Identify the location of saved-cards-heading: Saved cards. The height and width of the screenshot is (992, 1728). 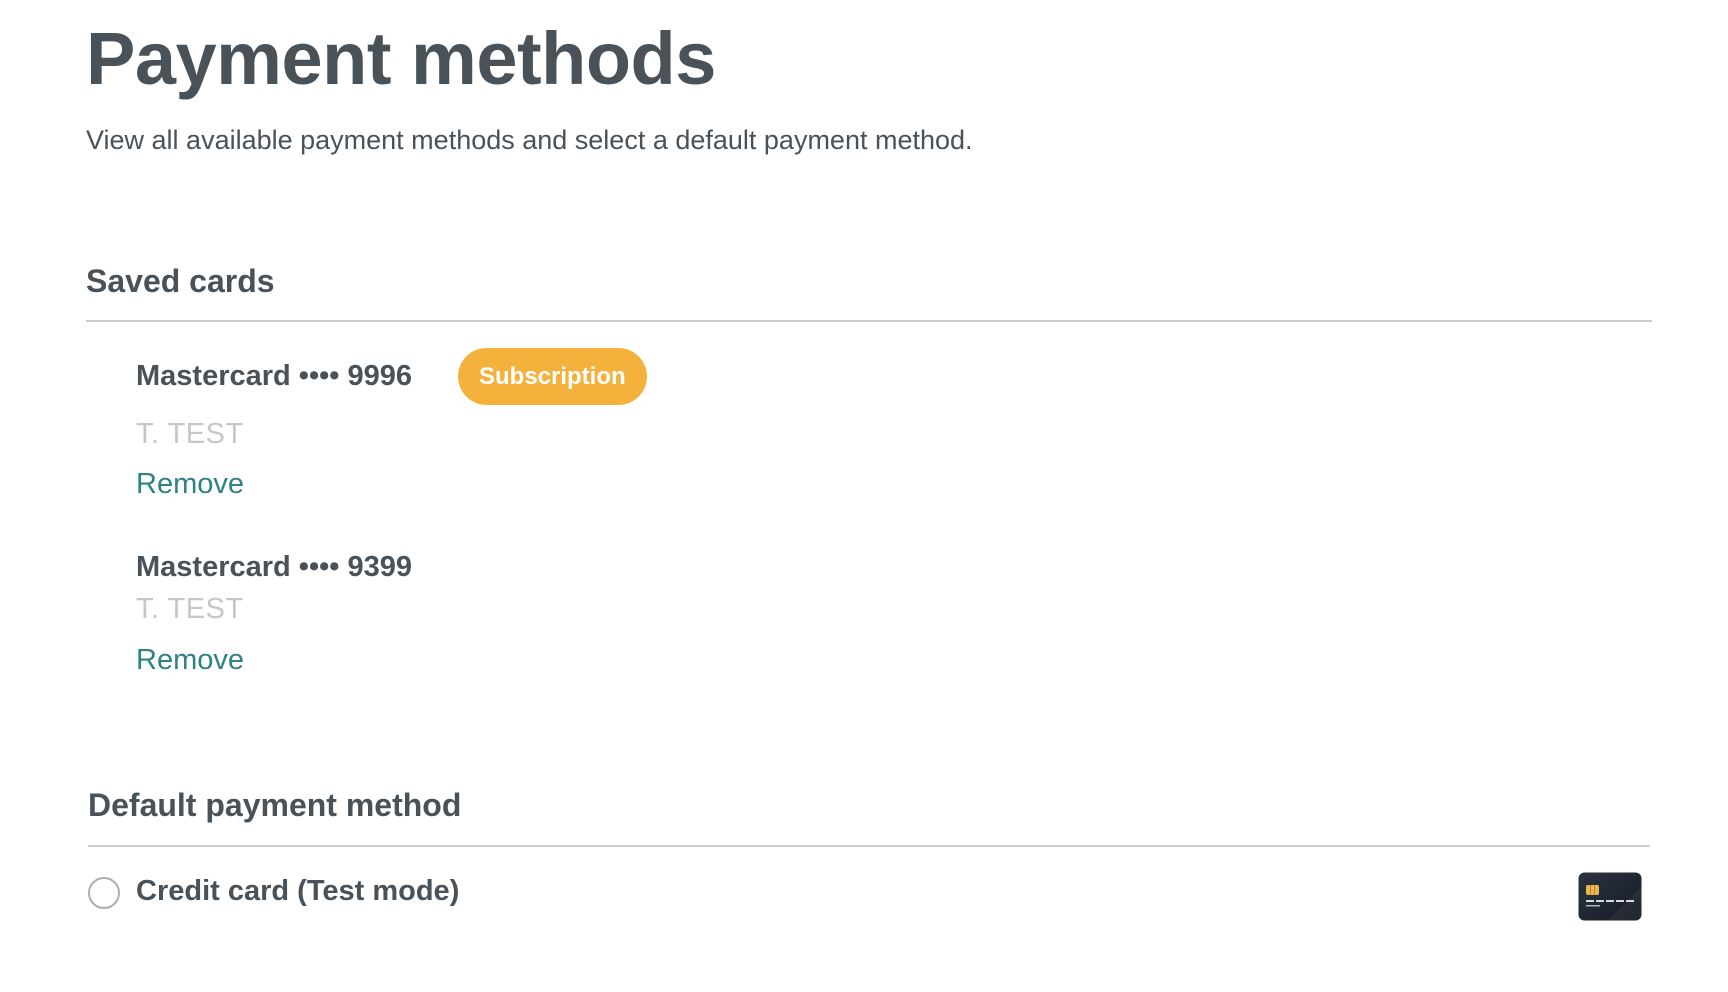
(180, 281).